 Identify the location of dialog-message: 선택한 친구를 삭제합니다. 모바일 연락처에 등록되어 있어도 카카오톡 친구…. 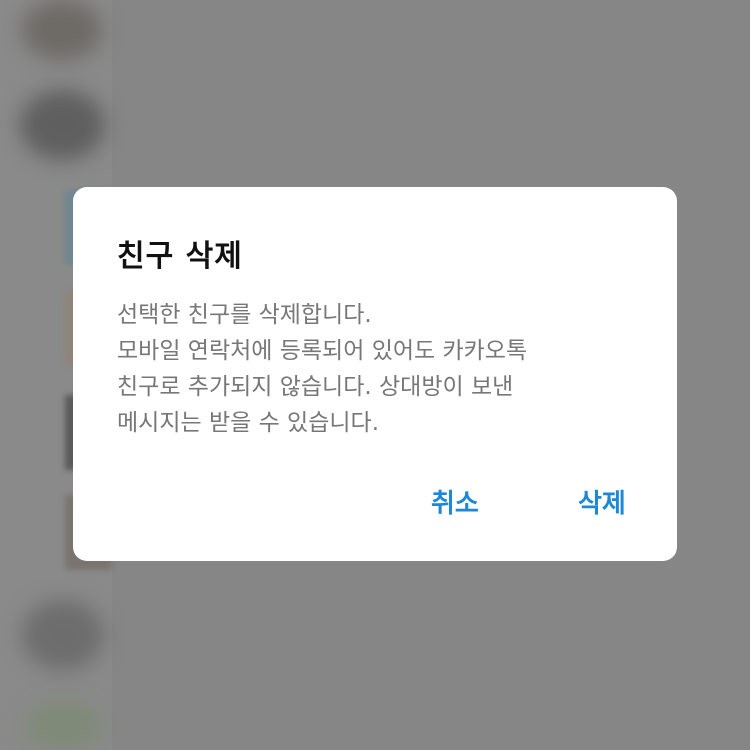
(322, 369).